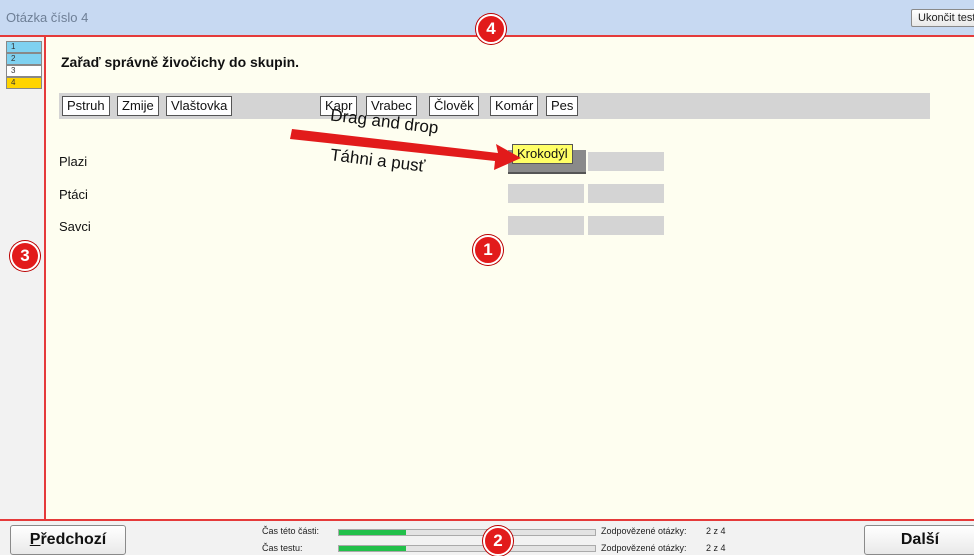 This screenshot has width=974, height=556. Describe the element at coordinates (24, 71) in the screenshot. I see `question-nav-item-3: 3` at that location.